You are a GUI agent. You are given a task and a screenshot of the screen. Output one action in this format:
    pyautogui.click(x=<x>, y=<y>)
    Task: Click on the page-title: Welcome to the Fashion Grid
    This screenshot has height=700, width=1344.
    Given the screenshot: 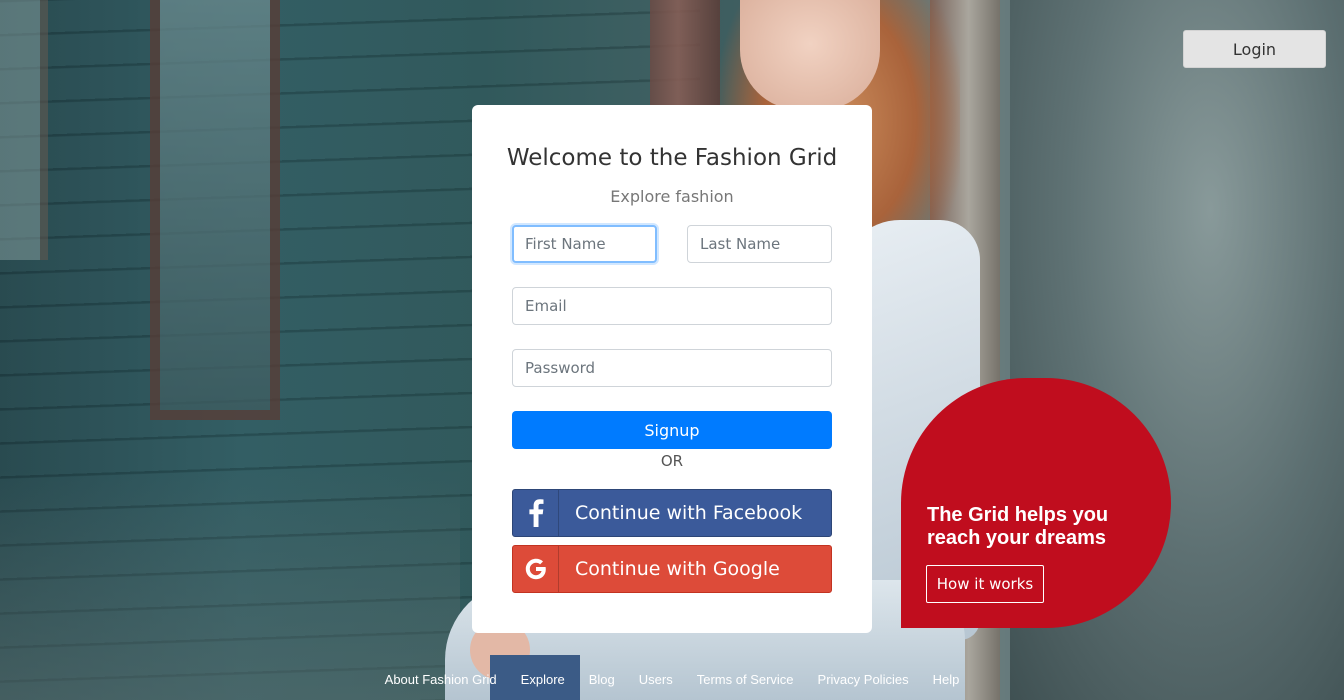 What is the action you would take?
    pyautogui.click(x=672, y=158)
    